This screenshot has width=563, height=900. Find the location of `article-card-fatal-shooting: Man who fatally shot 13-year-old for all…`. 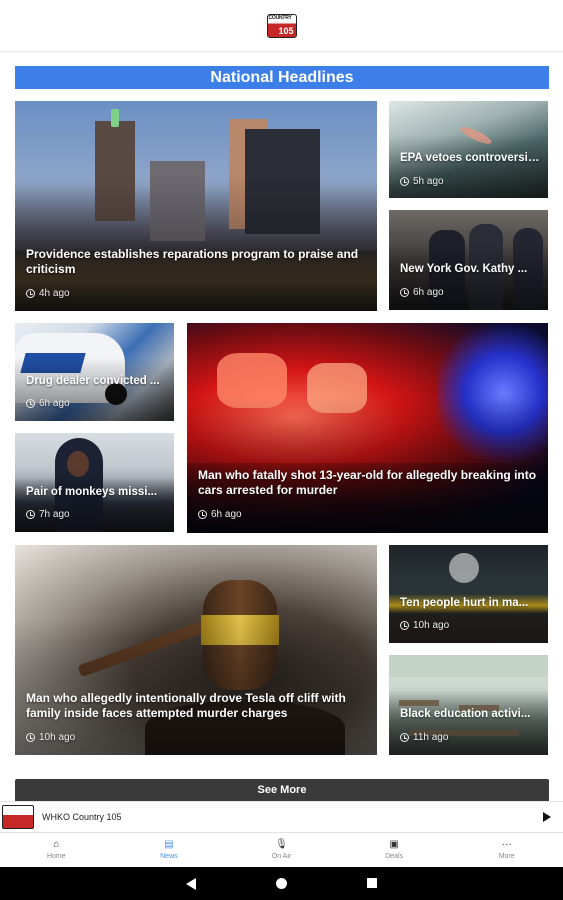

article-card-fatal-shooting: Man who fatally shot 13-year-old for all… is located at coordinates (367, 428).